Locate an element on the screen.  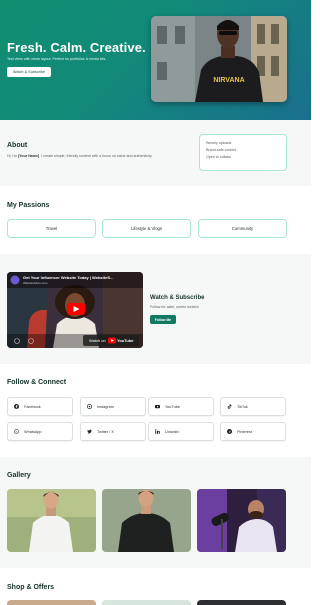
social-label: Facebook is located at coordinates (32, 406).